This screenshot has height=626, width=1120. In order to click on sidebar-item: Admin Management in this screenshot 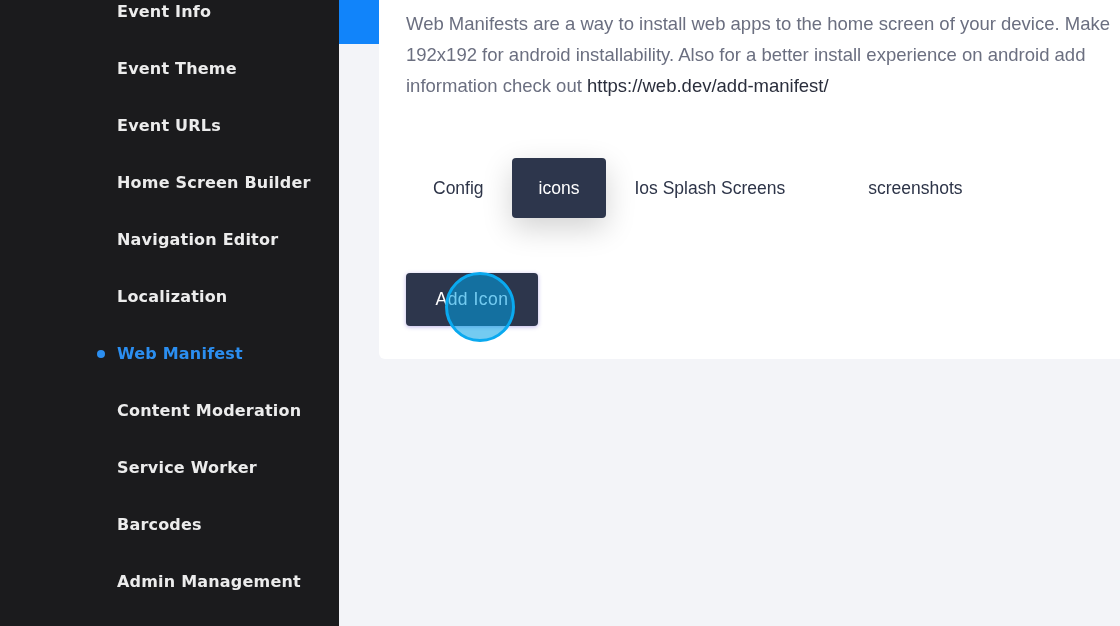, I will do `click(209, 581)`.